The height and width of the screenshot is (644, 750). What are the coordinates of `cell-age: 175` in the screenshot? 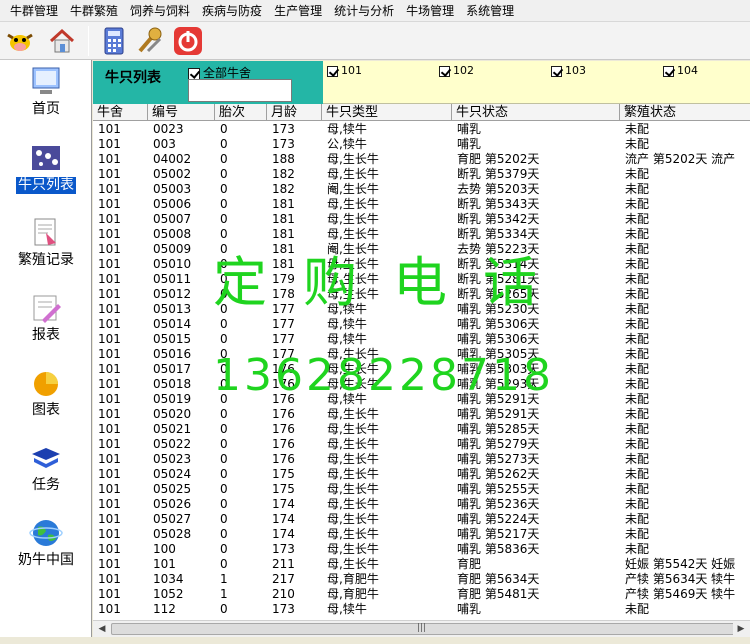 It's located at (283, 489).